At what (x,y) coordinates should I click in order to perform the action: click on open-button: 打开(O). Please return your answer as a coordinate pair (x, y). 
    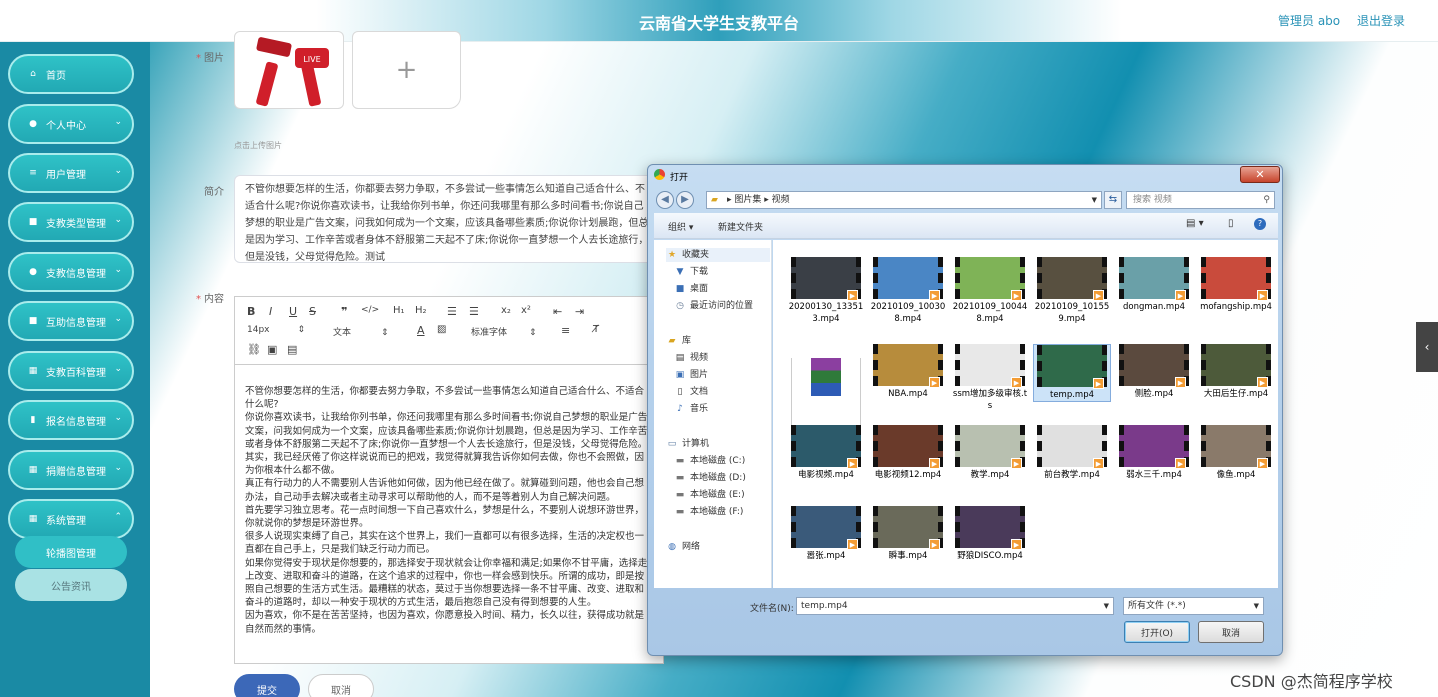
    Looking at the image, I should click on (1157, 632).